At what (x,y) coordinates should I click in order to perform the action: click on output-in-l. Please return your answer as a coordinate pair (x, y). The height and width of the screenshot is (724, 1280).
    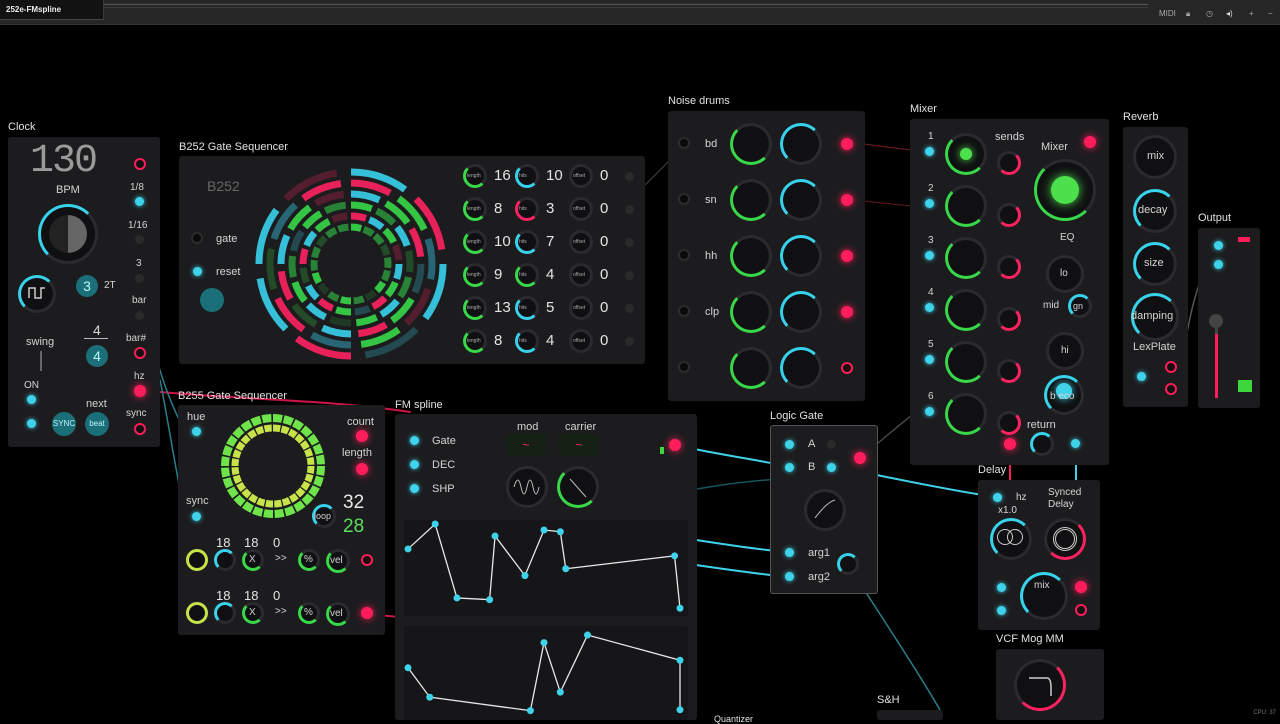
    Looking at the image, I should click on (1218, 245).